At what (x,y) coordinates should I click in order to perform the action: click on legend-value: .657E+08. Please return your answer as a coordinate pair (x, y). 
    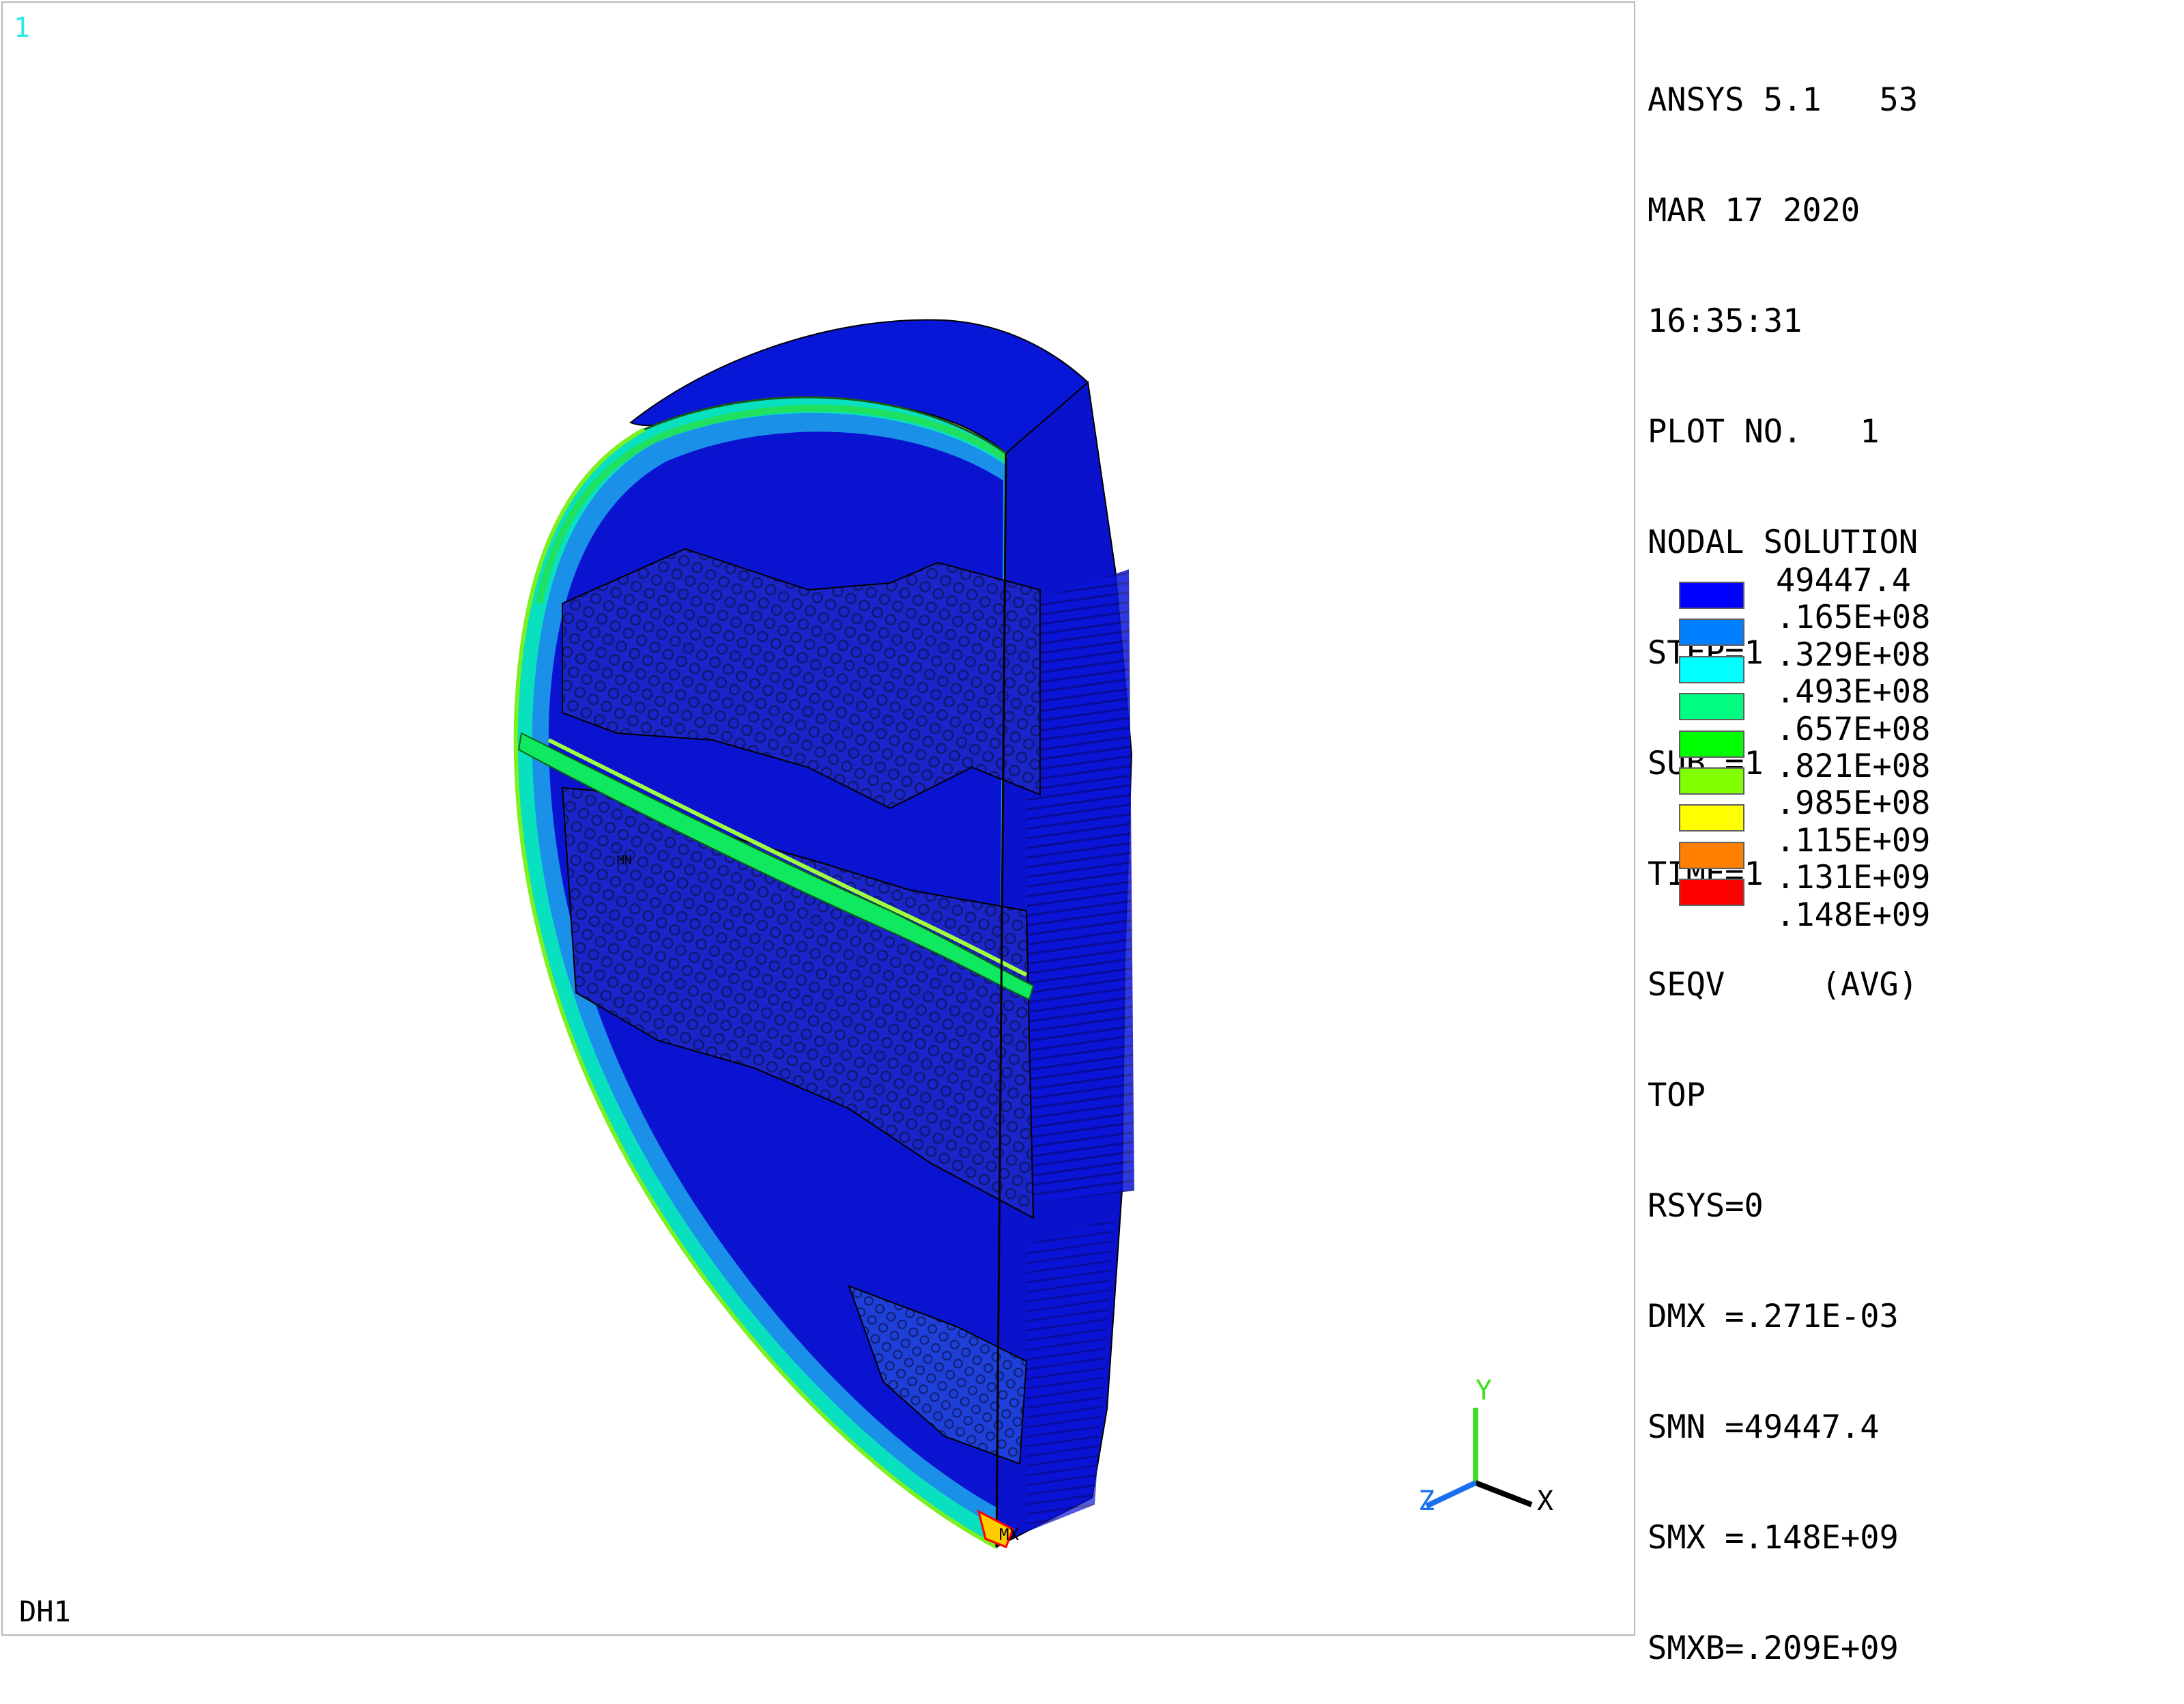
    Looking at the image, I should click on (1853, 729).